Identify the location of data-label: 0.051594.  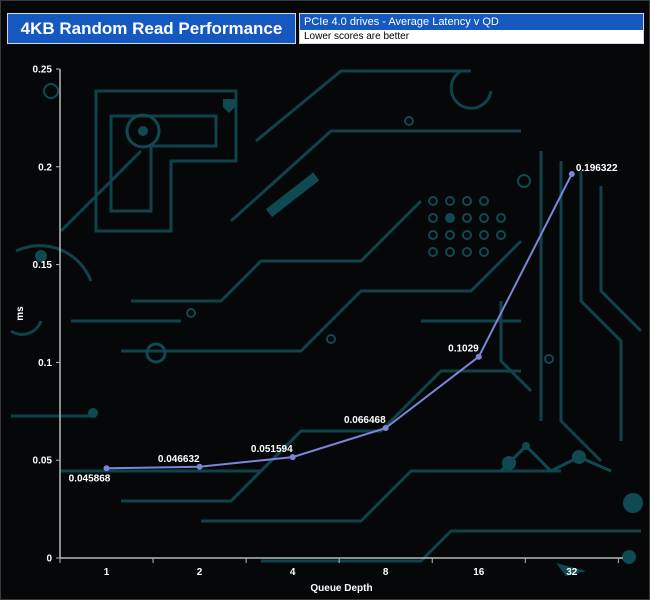
(272, 449).